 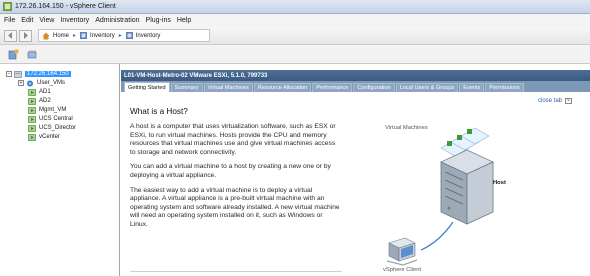 What do you see at coordinates (102, 36) in the screenshot?
I see `breadcrumb-inventory: Inventory` at bounding box center [102, 36].